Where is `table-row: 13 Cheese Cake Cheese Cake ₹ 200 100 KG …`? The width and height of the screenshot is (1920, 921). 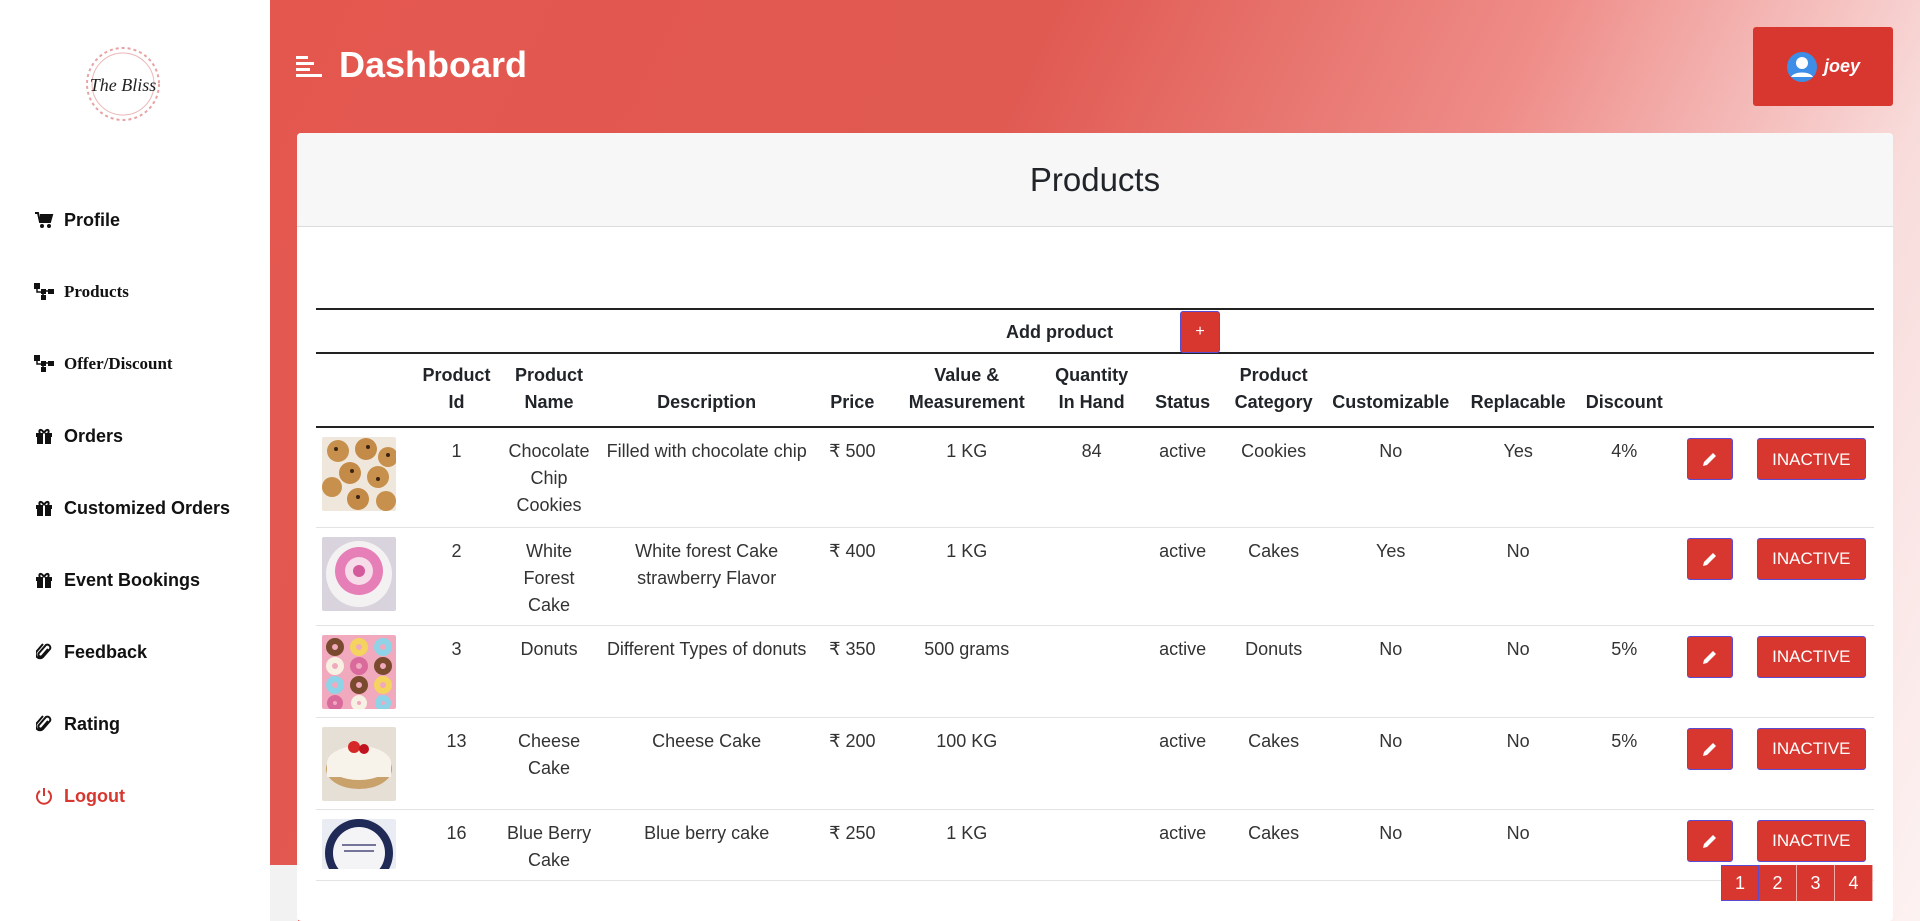
table-row: 13 Cheese Cake Cheese Cake ₹ 200 100 KG … is located at coordinates (1095, 763).